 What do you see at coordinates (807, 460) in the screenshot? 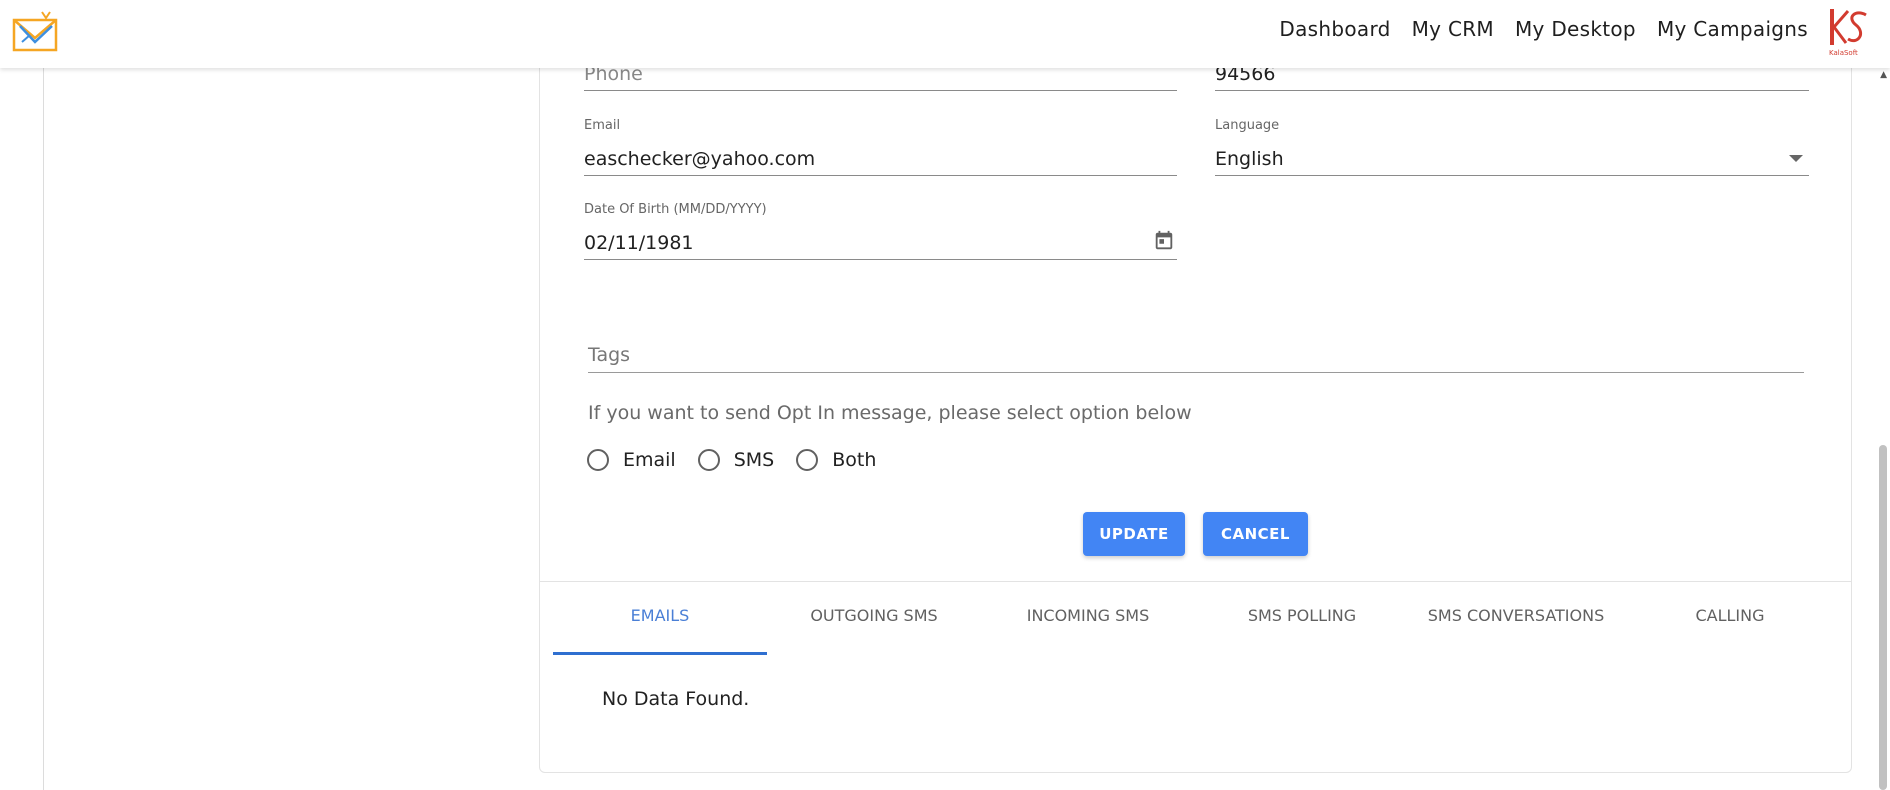
I see `optin-radio-both` at bounding box center [807, 460].